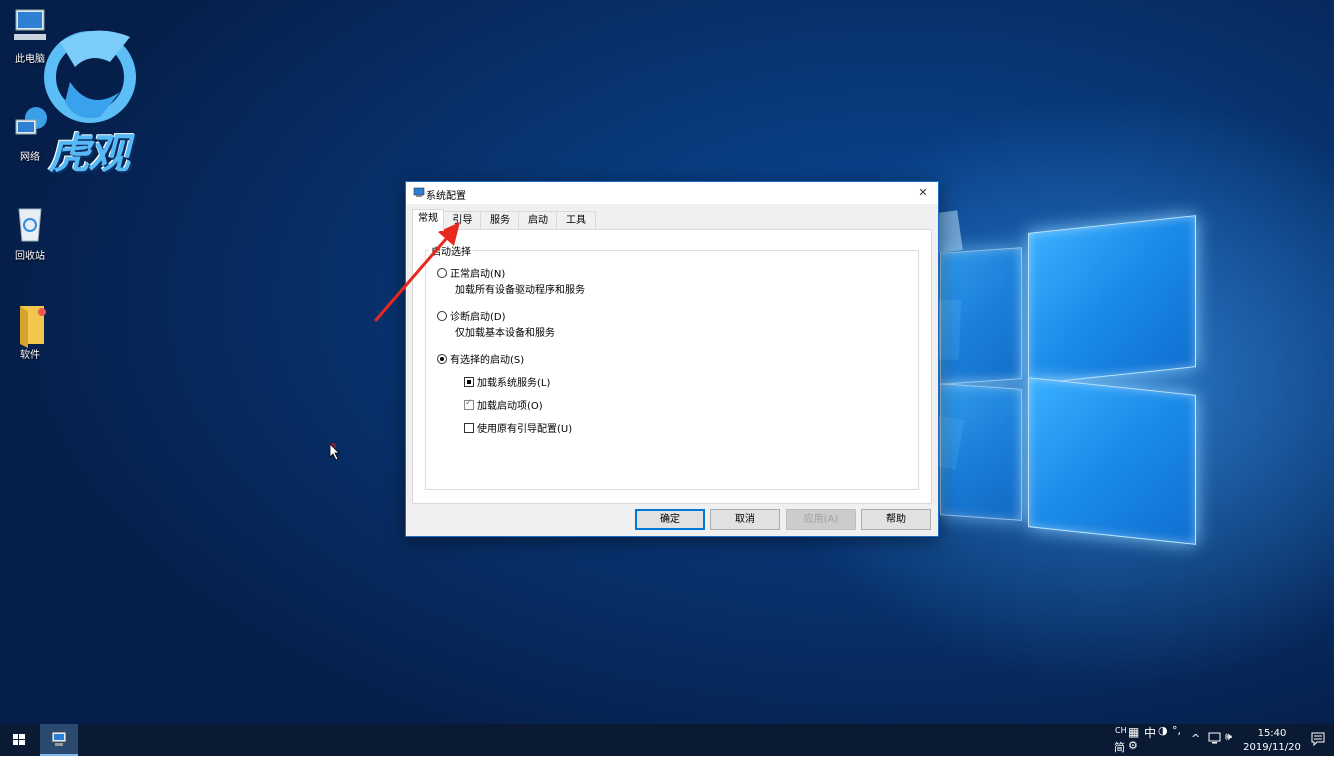 This screenshot has height=760, width=1334. I want to click on checkbox-load-system-services: 加载系统服务(L), so click(507, 381).